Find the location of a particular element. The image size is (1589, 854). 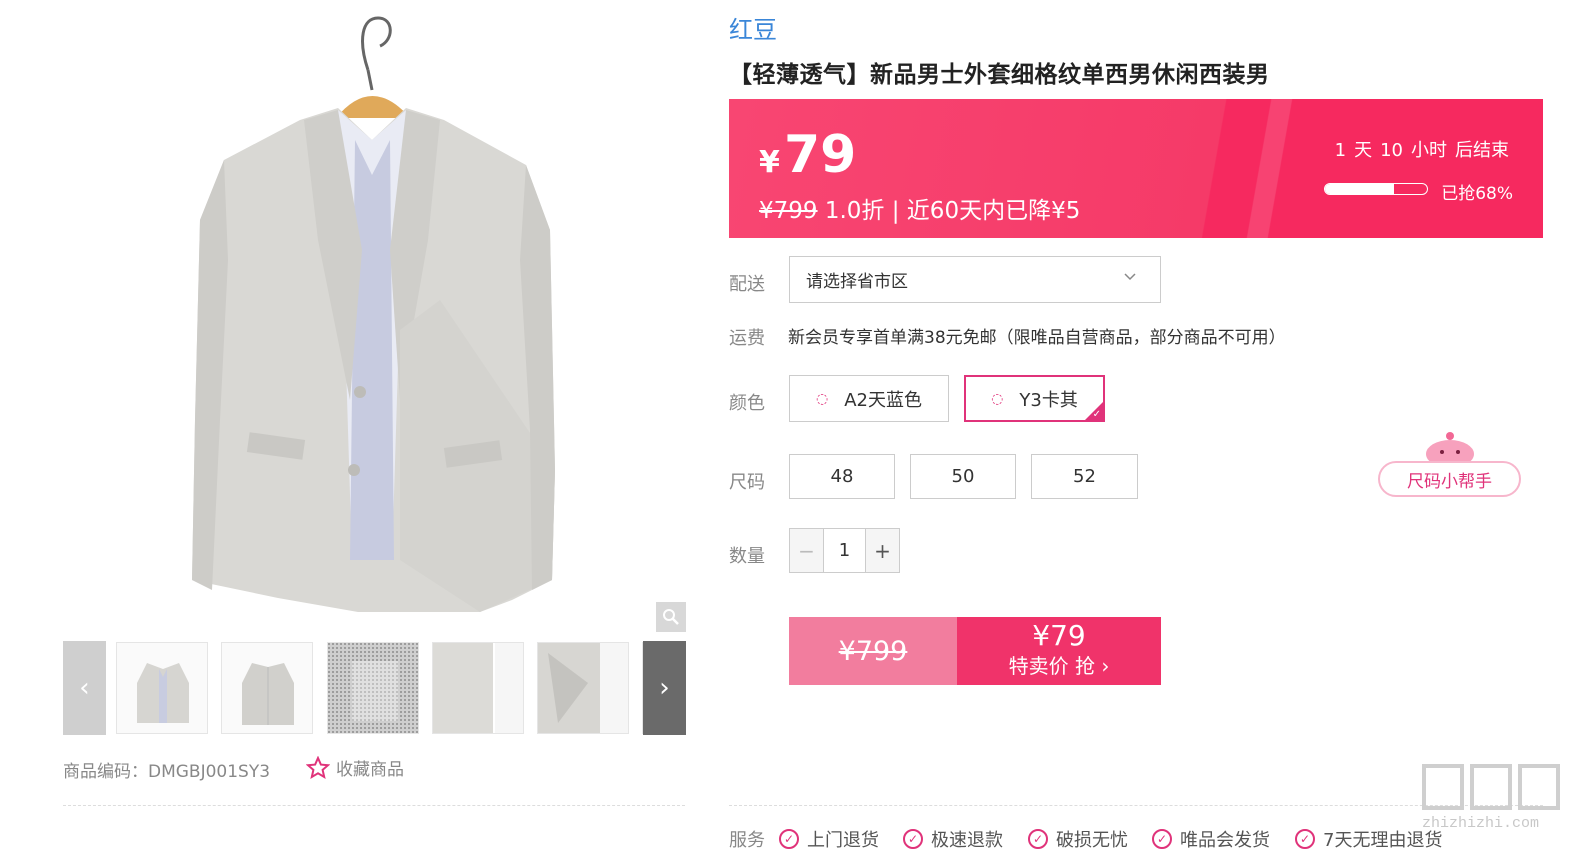

thumbnail-lapel is located at coordinates (583, 688).